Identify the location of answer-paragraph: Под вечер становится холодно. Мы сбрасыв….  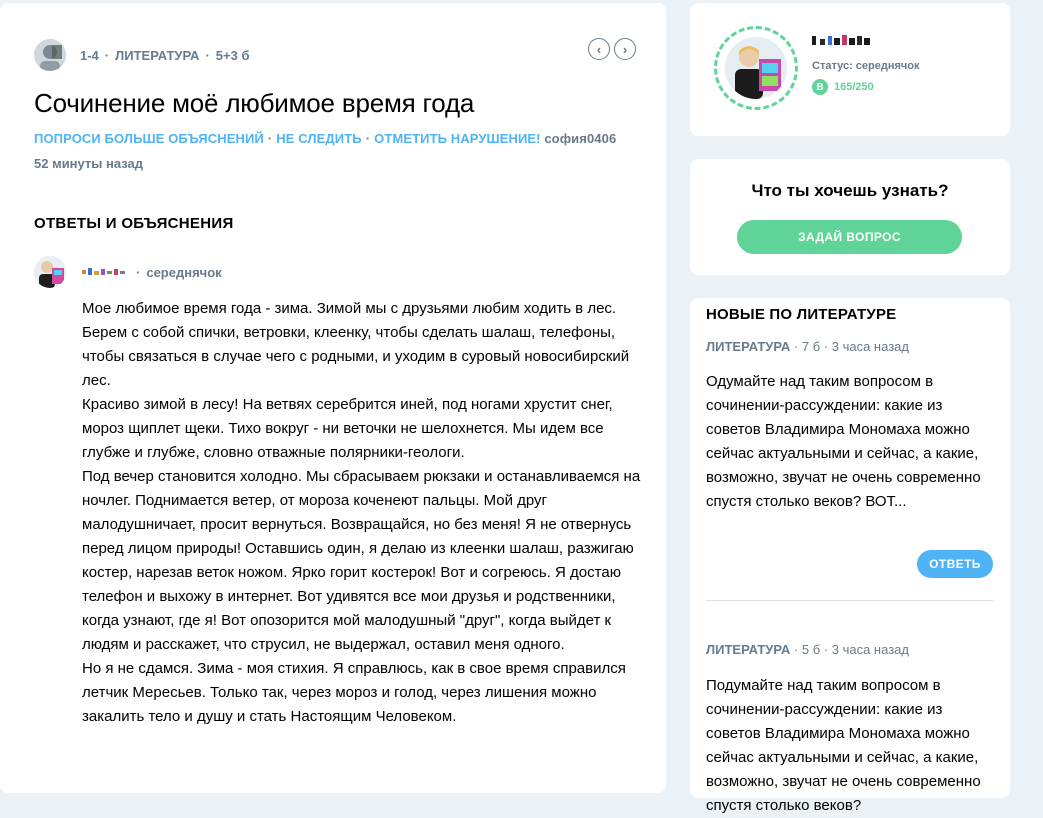
(361, 560).